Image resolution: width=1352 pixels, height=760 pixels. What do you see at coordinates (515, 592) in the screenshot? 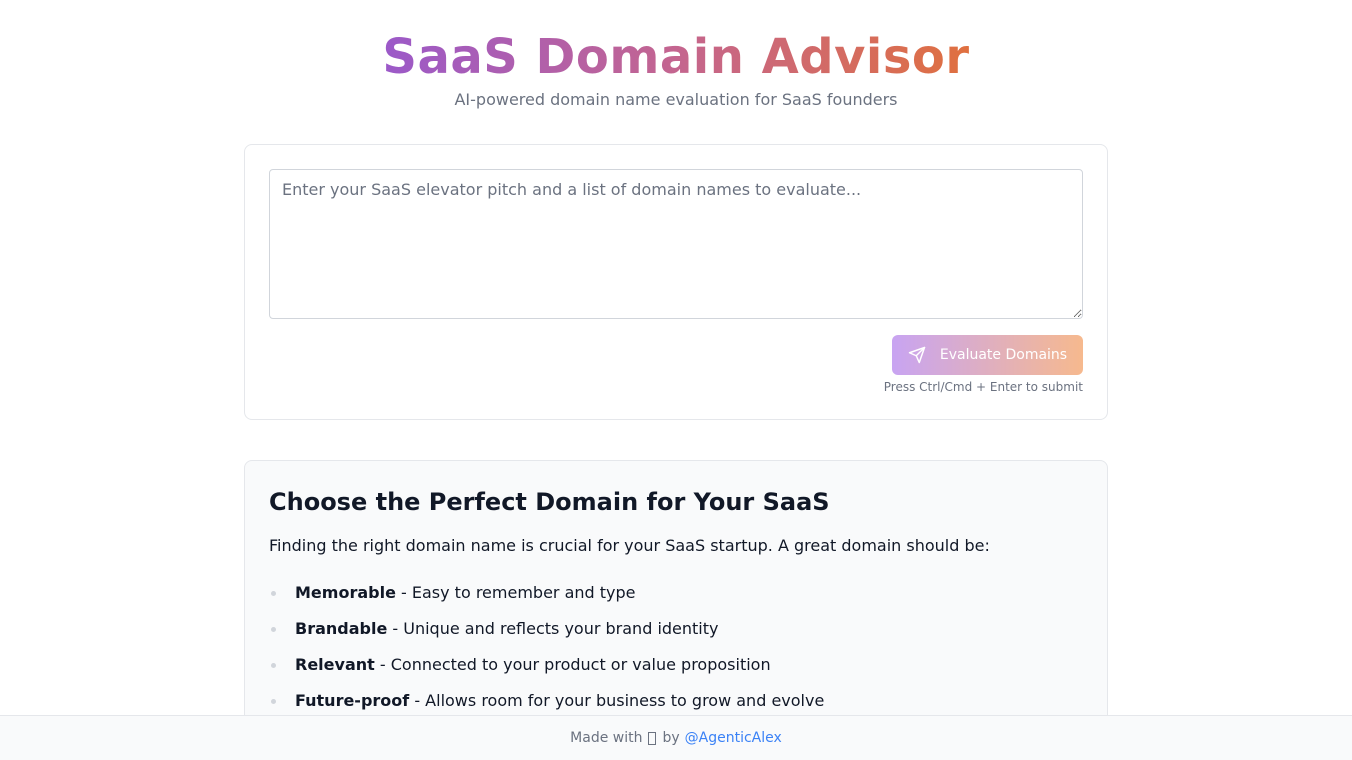
I see `criteria-desc: - Easy to remember and type` at bounding box center [515, 592].